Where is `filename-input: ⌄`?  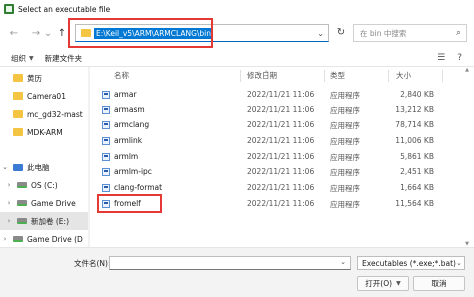 filename-input: ⌄ is located at coordinates (230, 263).